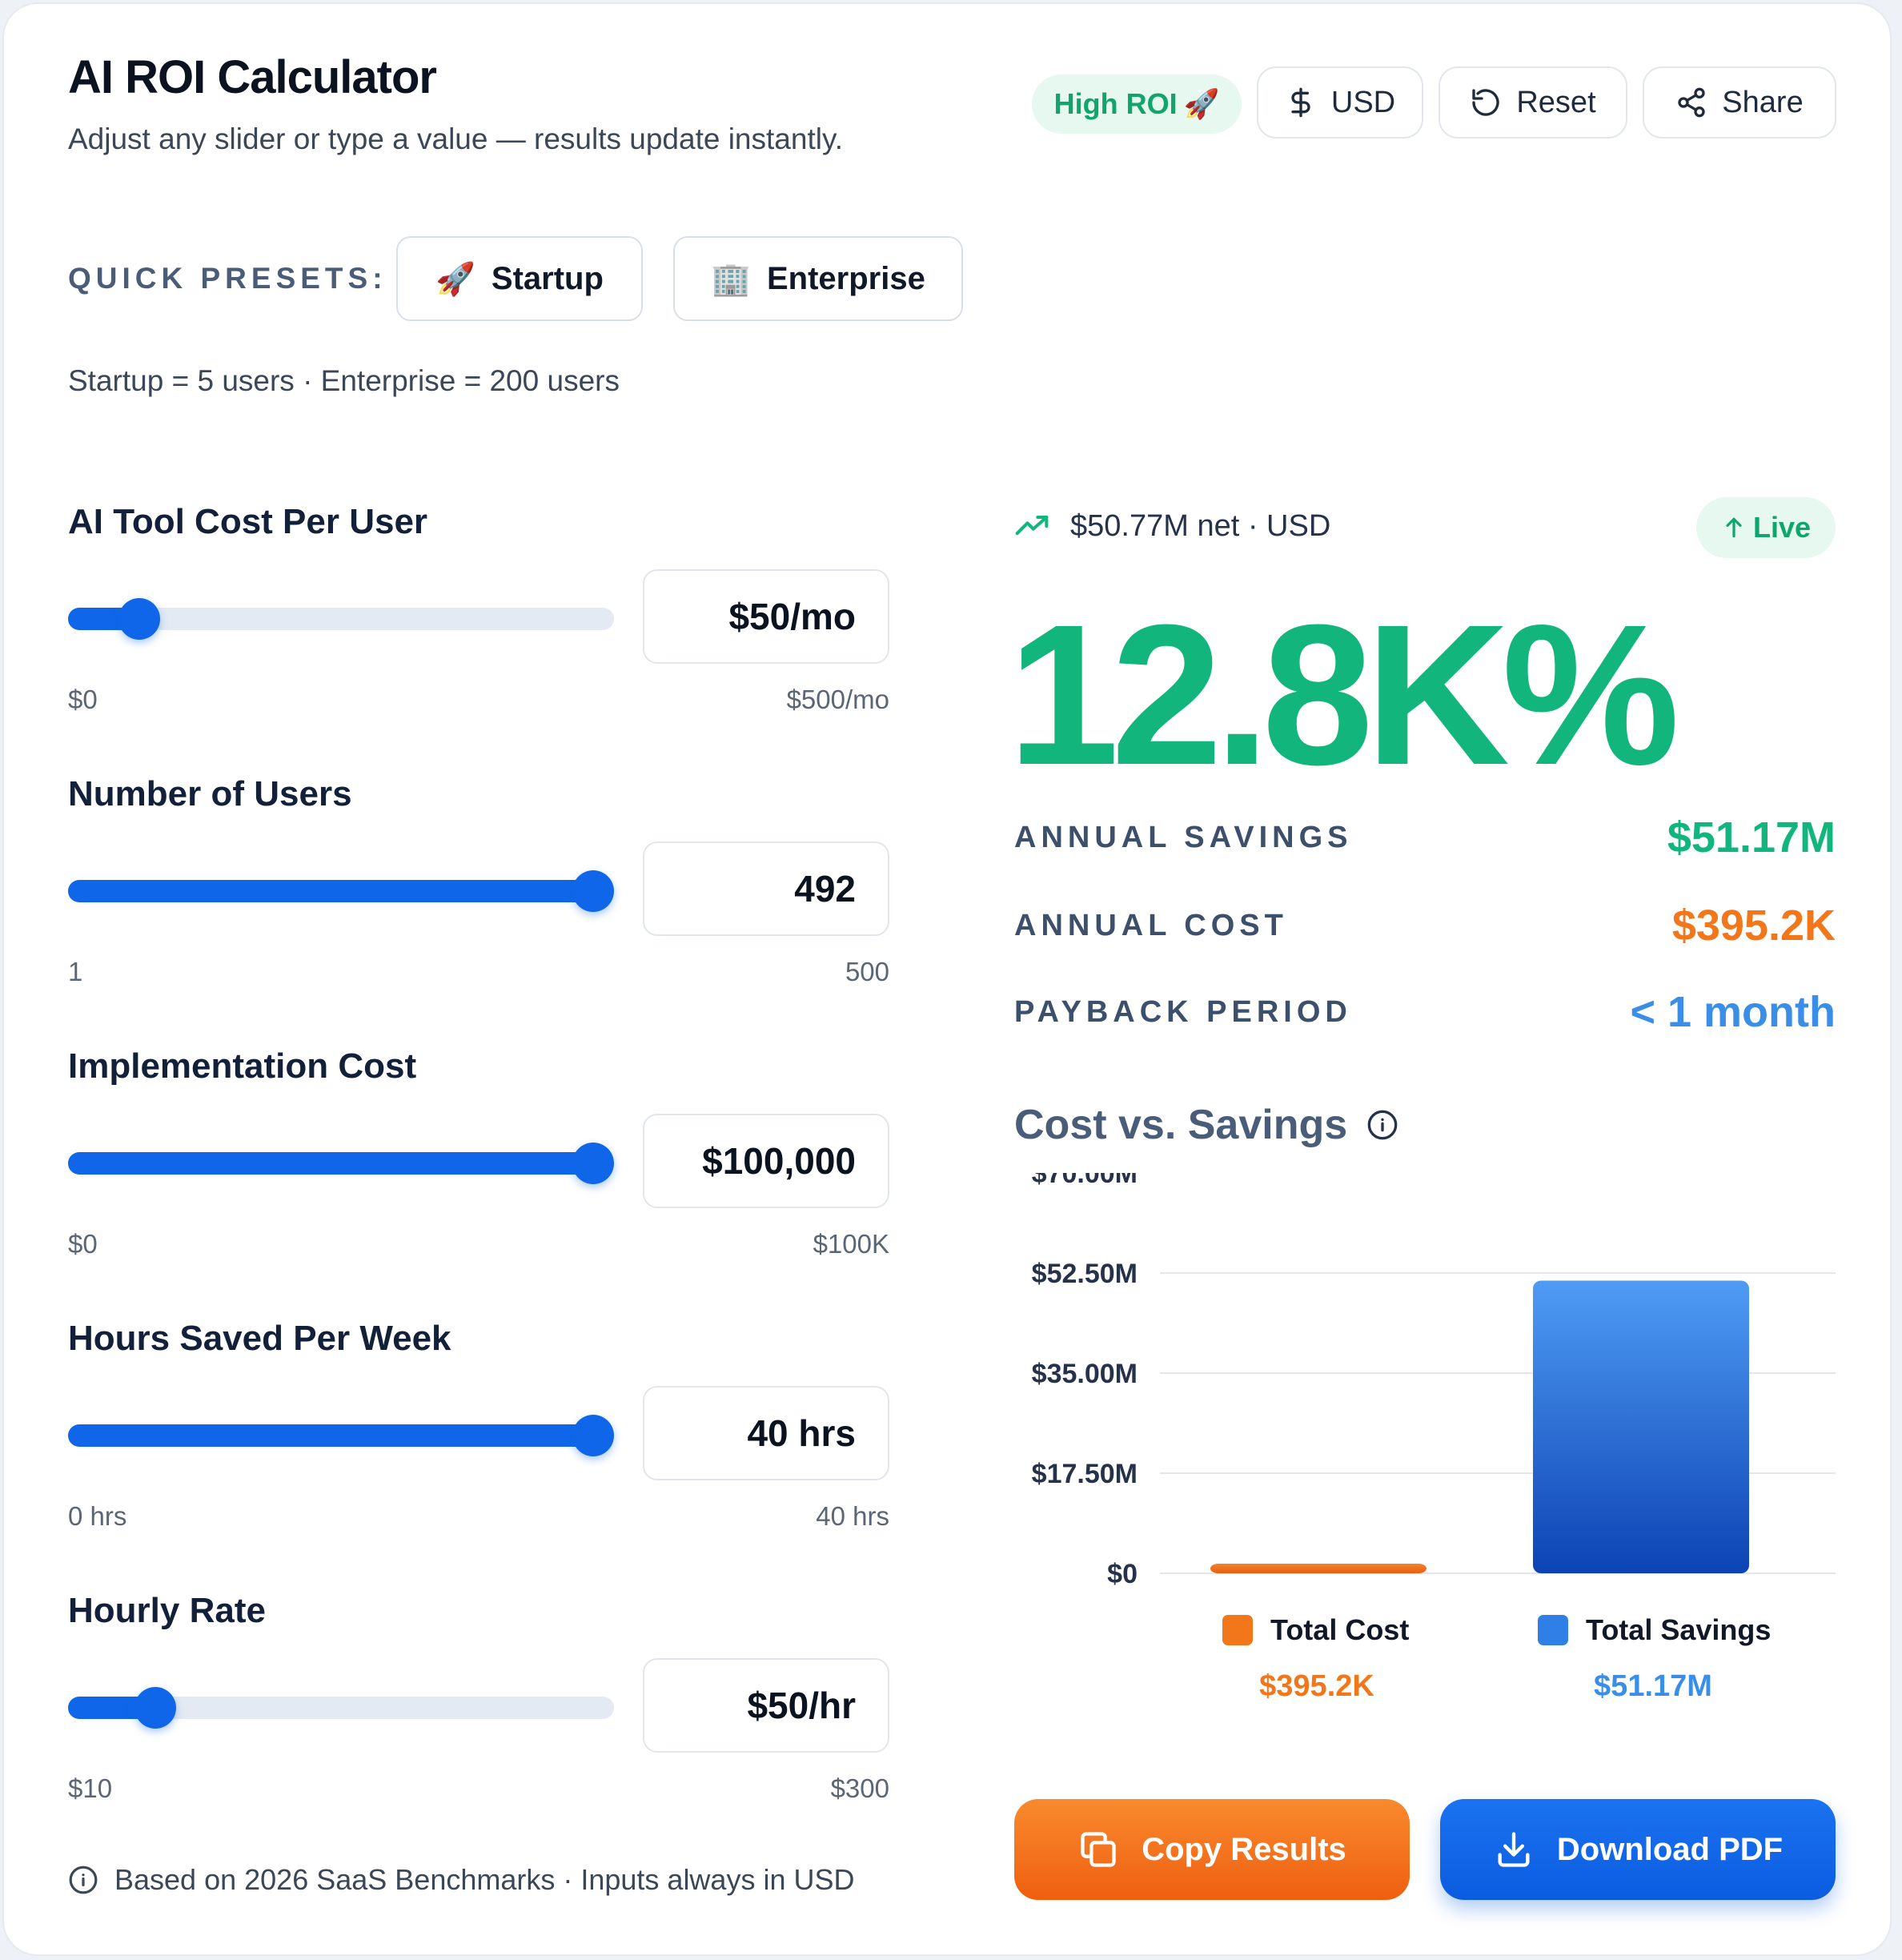 Image resolution: width=1902 pixels, height=1960 pixels. I want to click on currency-label: USD, so click(1363, 102).